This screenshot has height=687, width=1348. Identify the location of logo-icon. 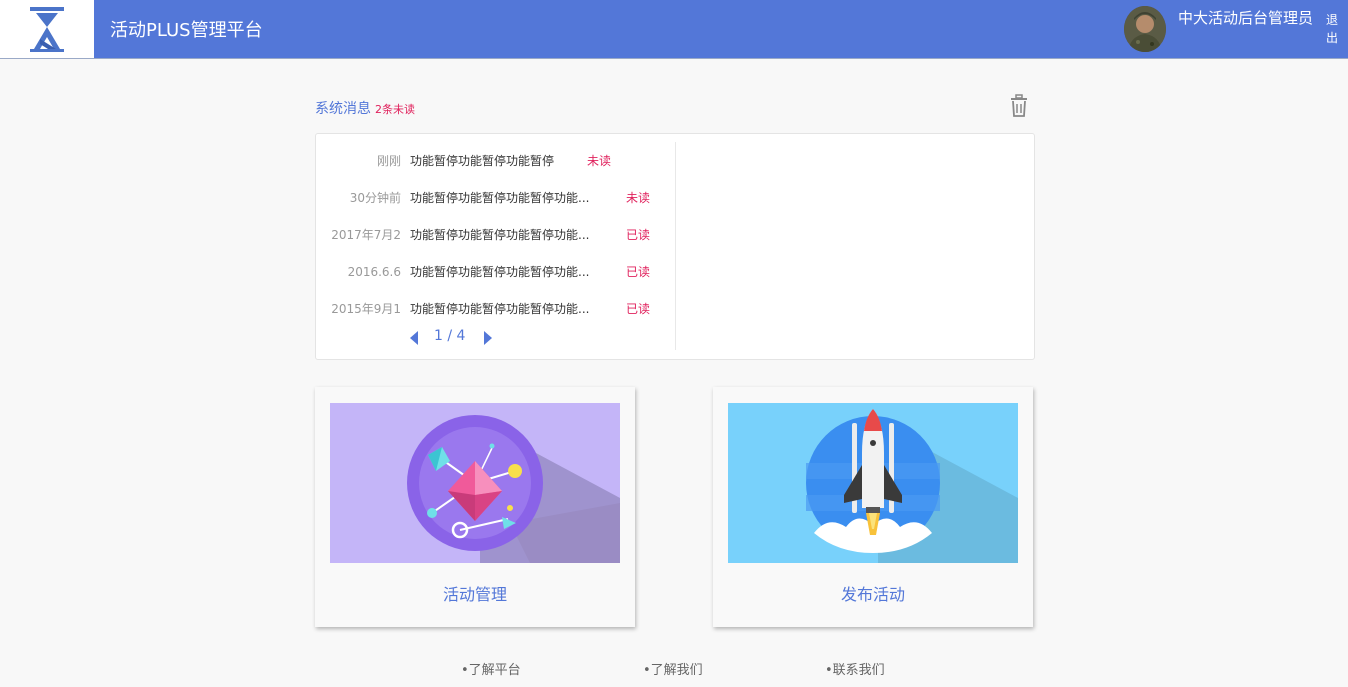
(47, 29).